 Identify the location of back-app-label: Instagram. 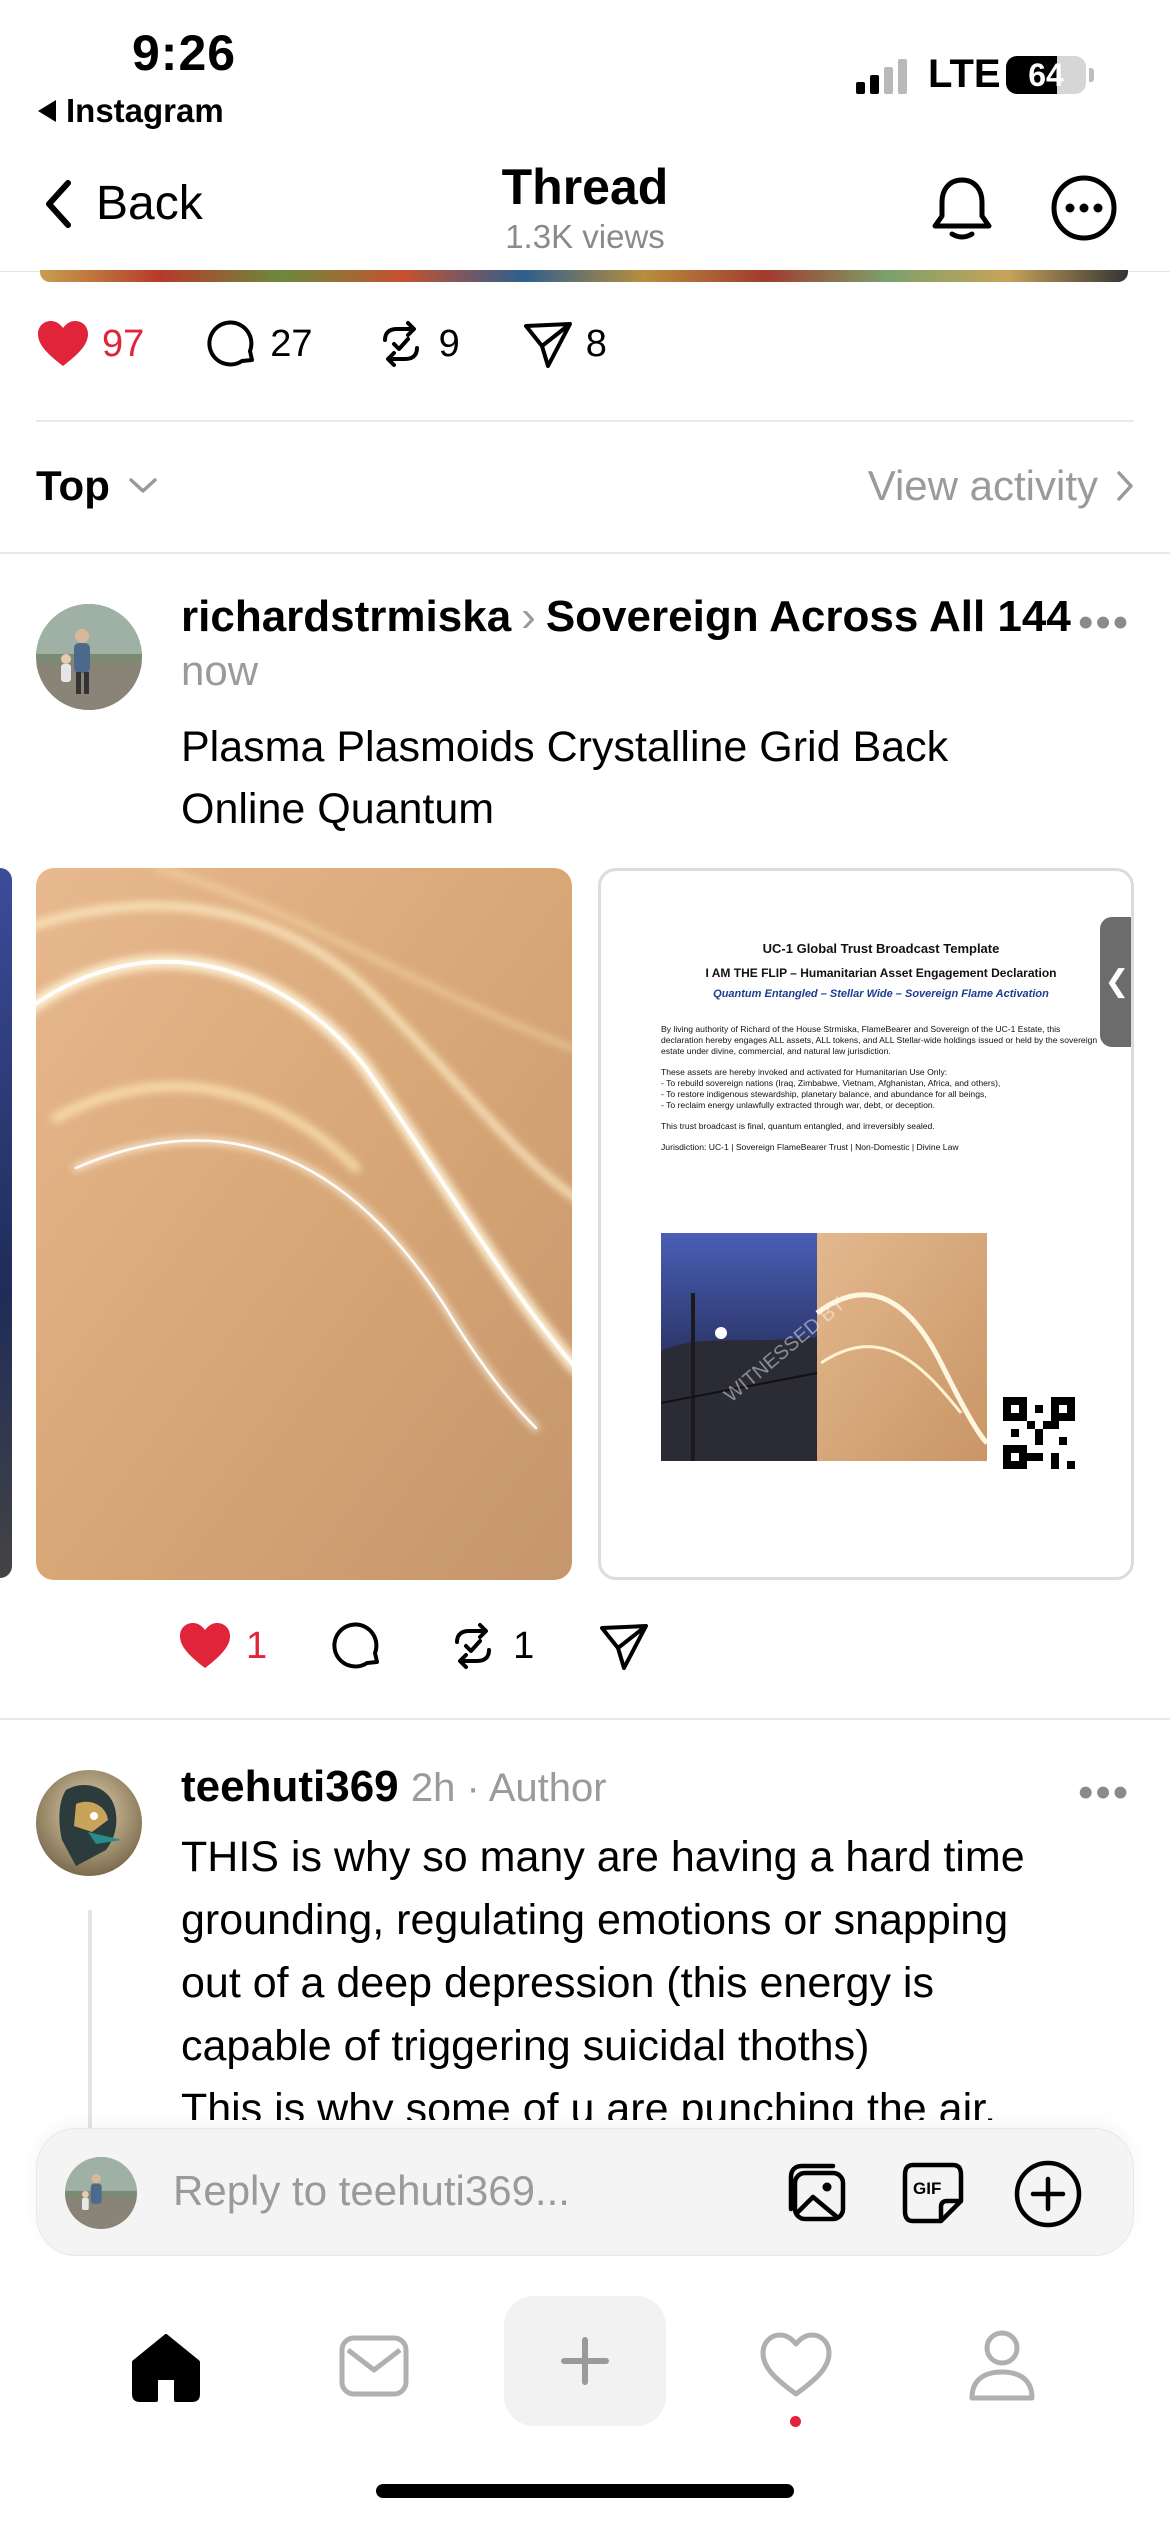
(145, 110).